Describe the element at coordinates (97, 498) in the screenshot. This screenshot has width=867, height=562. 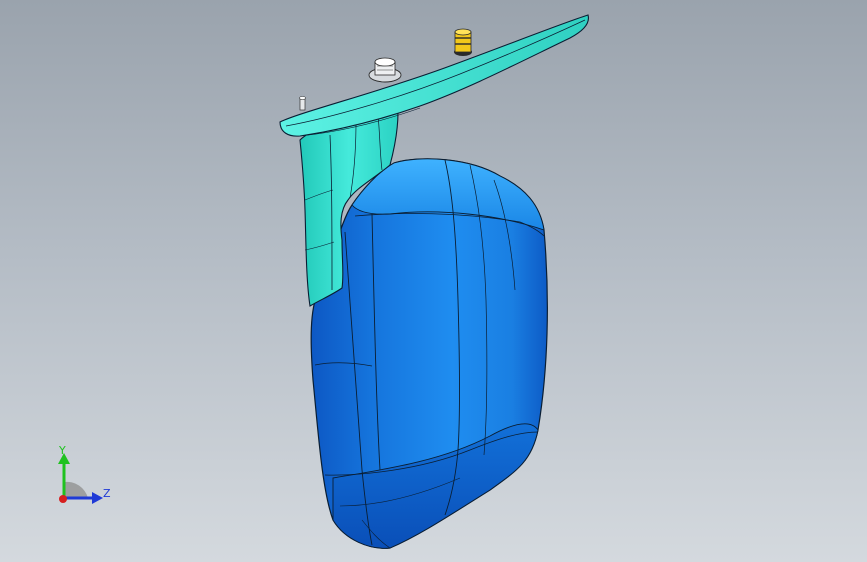
I see `z-axis-arrowhead` at that location.